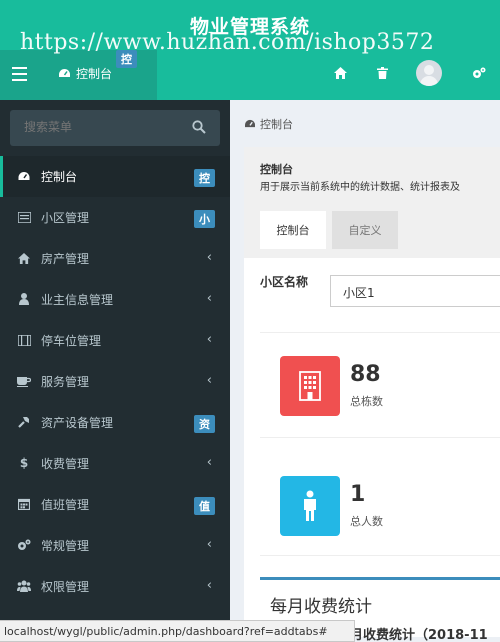  What do you see at coordinates (24, 381) in the screenshot?
I see `coffee-icon` at bounding box center [24, 381].